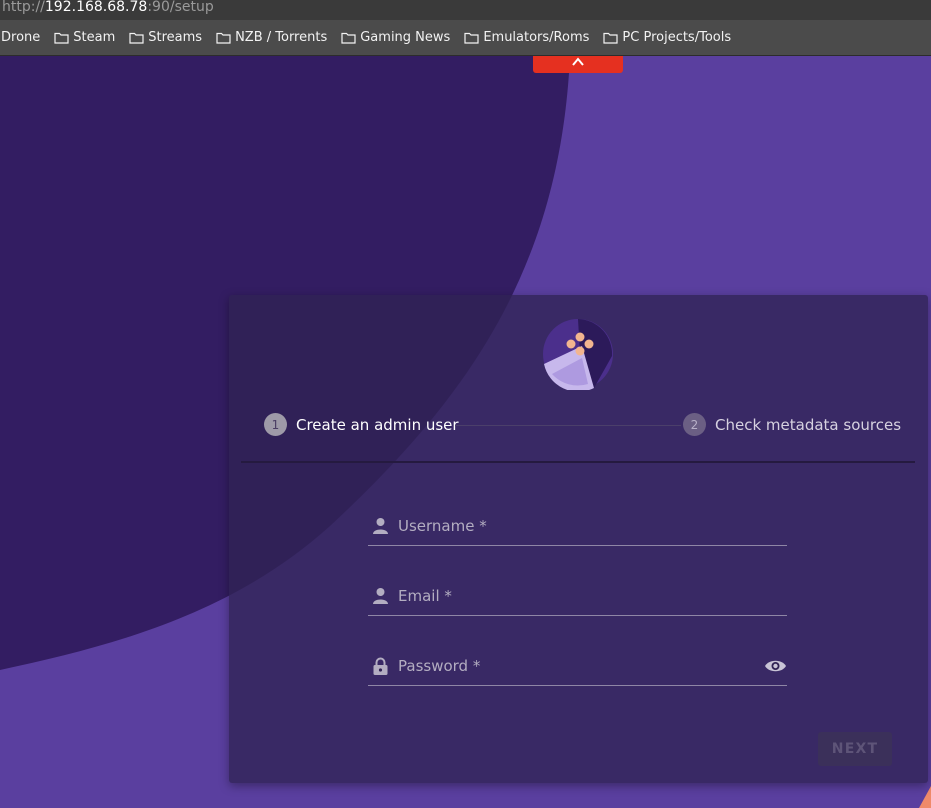 The image size is (931, 808). Describe the element at coordinates (578, 354) in the screenshot. I see `gamepad-logo-icon` at that location.